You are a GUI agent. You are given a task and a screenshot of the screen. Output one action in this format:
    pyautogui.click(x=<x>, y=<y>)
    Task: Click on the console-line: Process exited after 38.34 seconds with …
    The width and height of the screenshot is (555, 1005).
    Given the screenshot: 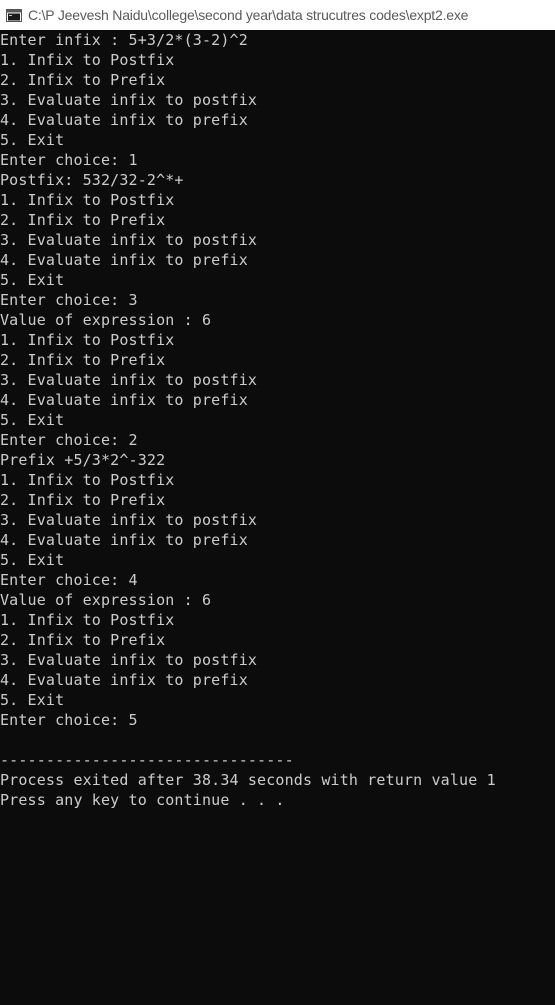 What is the action you would take?
    pyautogui.click(x=248, y=780)
    